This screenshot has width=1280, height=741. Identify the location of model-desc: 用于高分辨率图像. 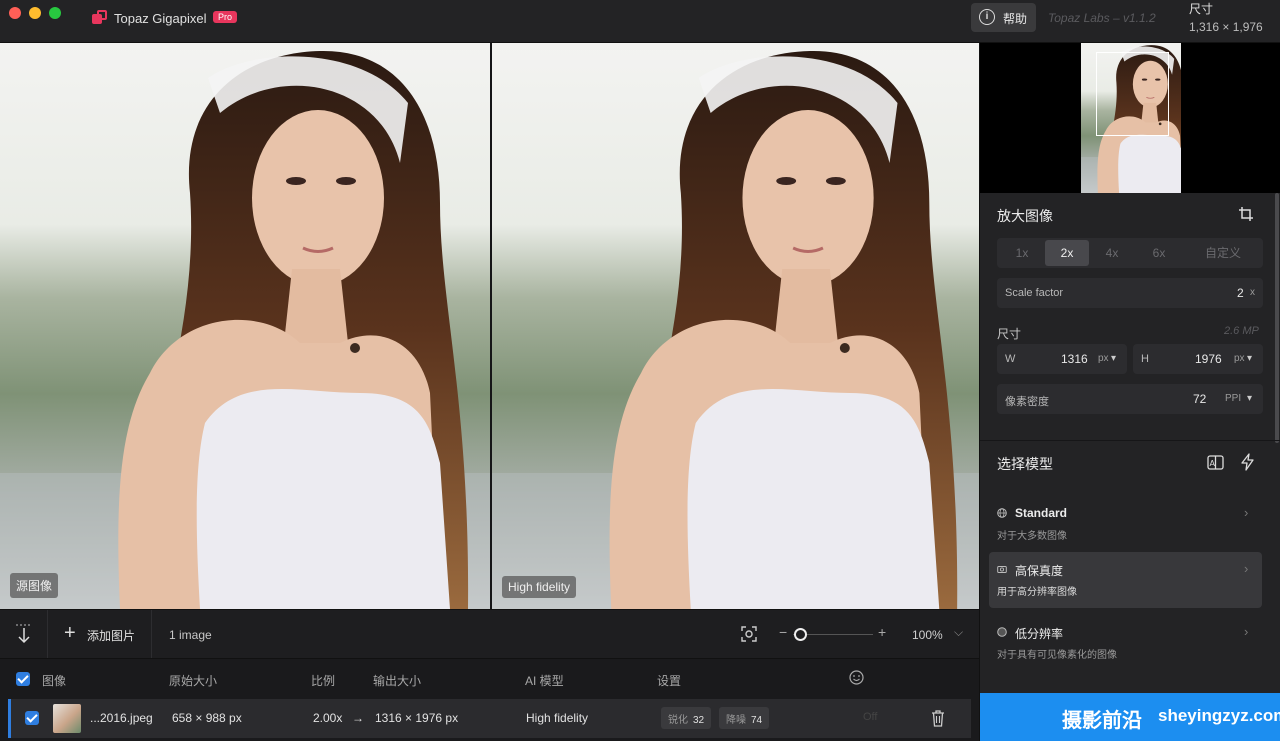
(1037, 592).